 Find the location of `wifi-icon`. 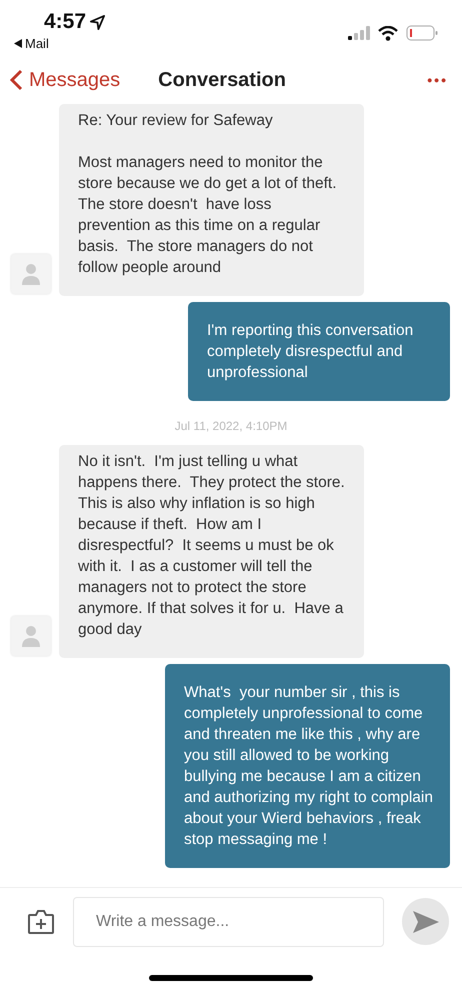

wifi-icon is located at coordinates (388, 33).